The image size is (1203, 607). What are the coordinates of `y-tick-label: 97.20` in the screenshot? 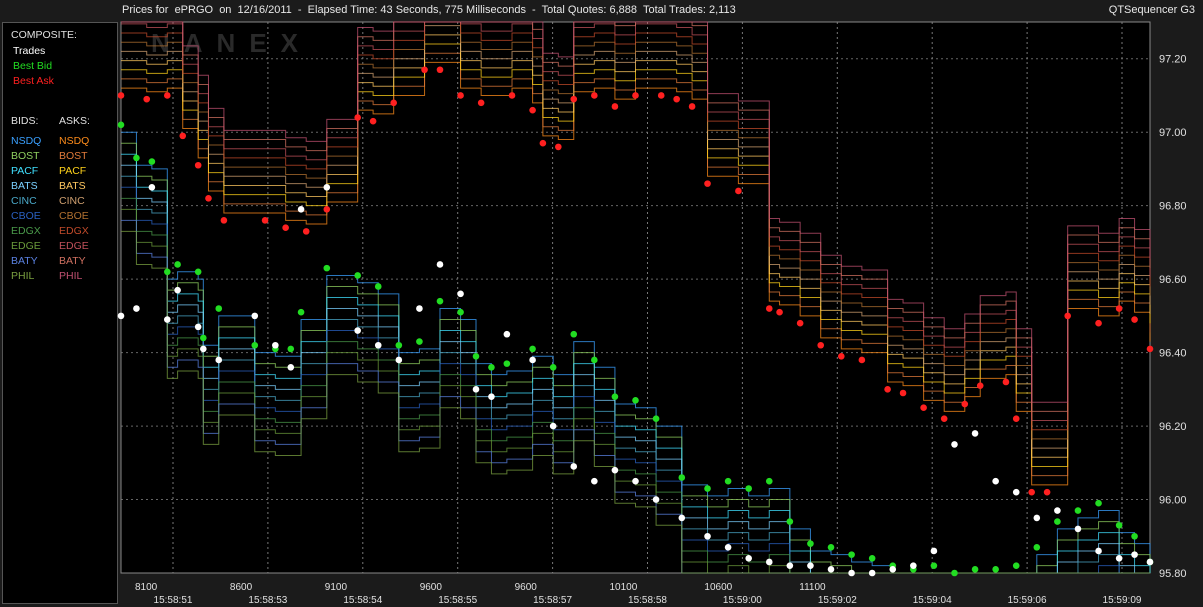 It's located at (1173, 60).